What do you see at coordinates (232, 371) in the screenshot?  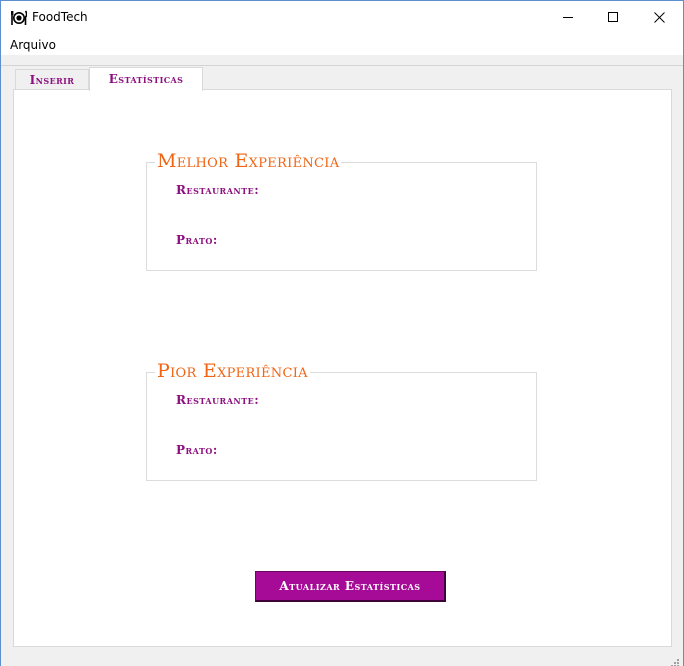 I see `worst-experience-title: Pior Experiência` at bounding box center [232, 371].